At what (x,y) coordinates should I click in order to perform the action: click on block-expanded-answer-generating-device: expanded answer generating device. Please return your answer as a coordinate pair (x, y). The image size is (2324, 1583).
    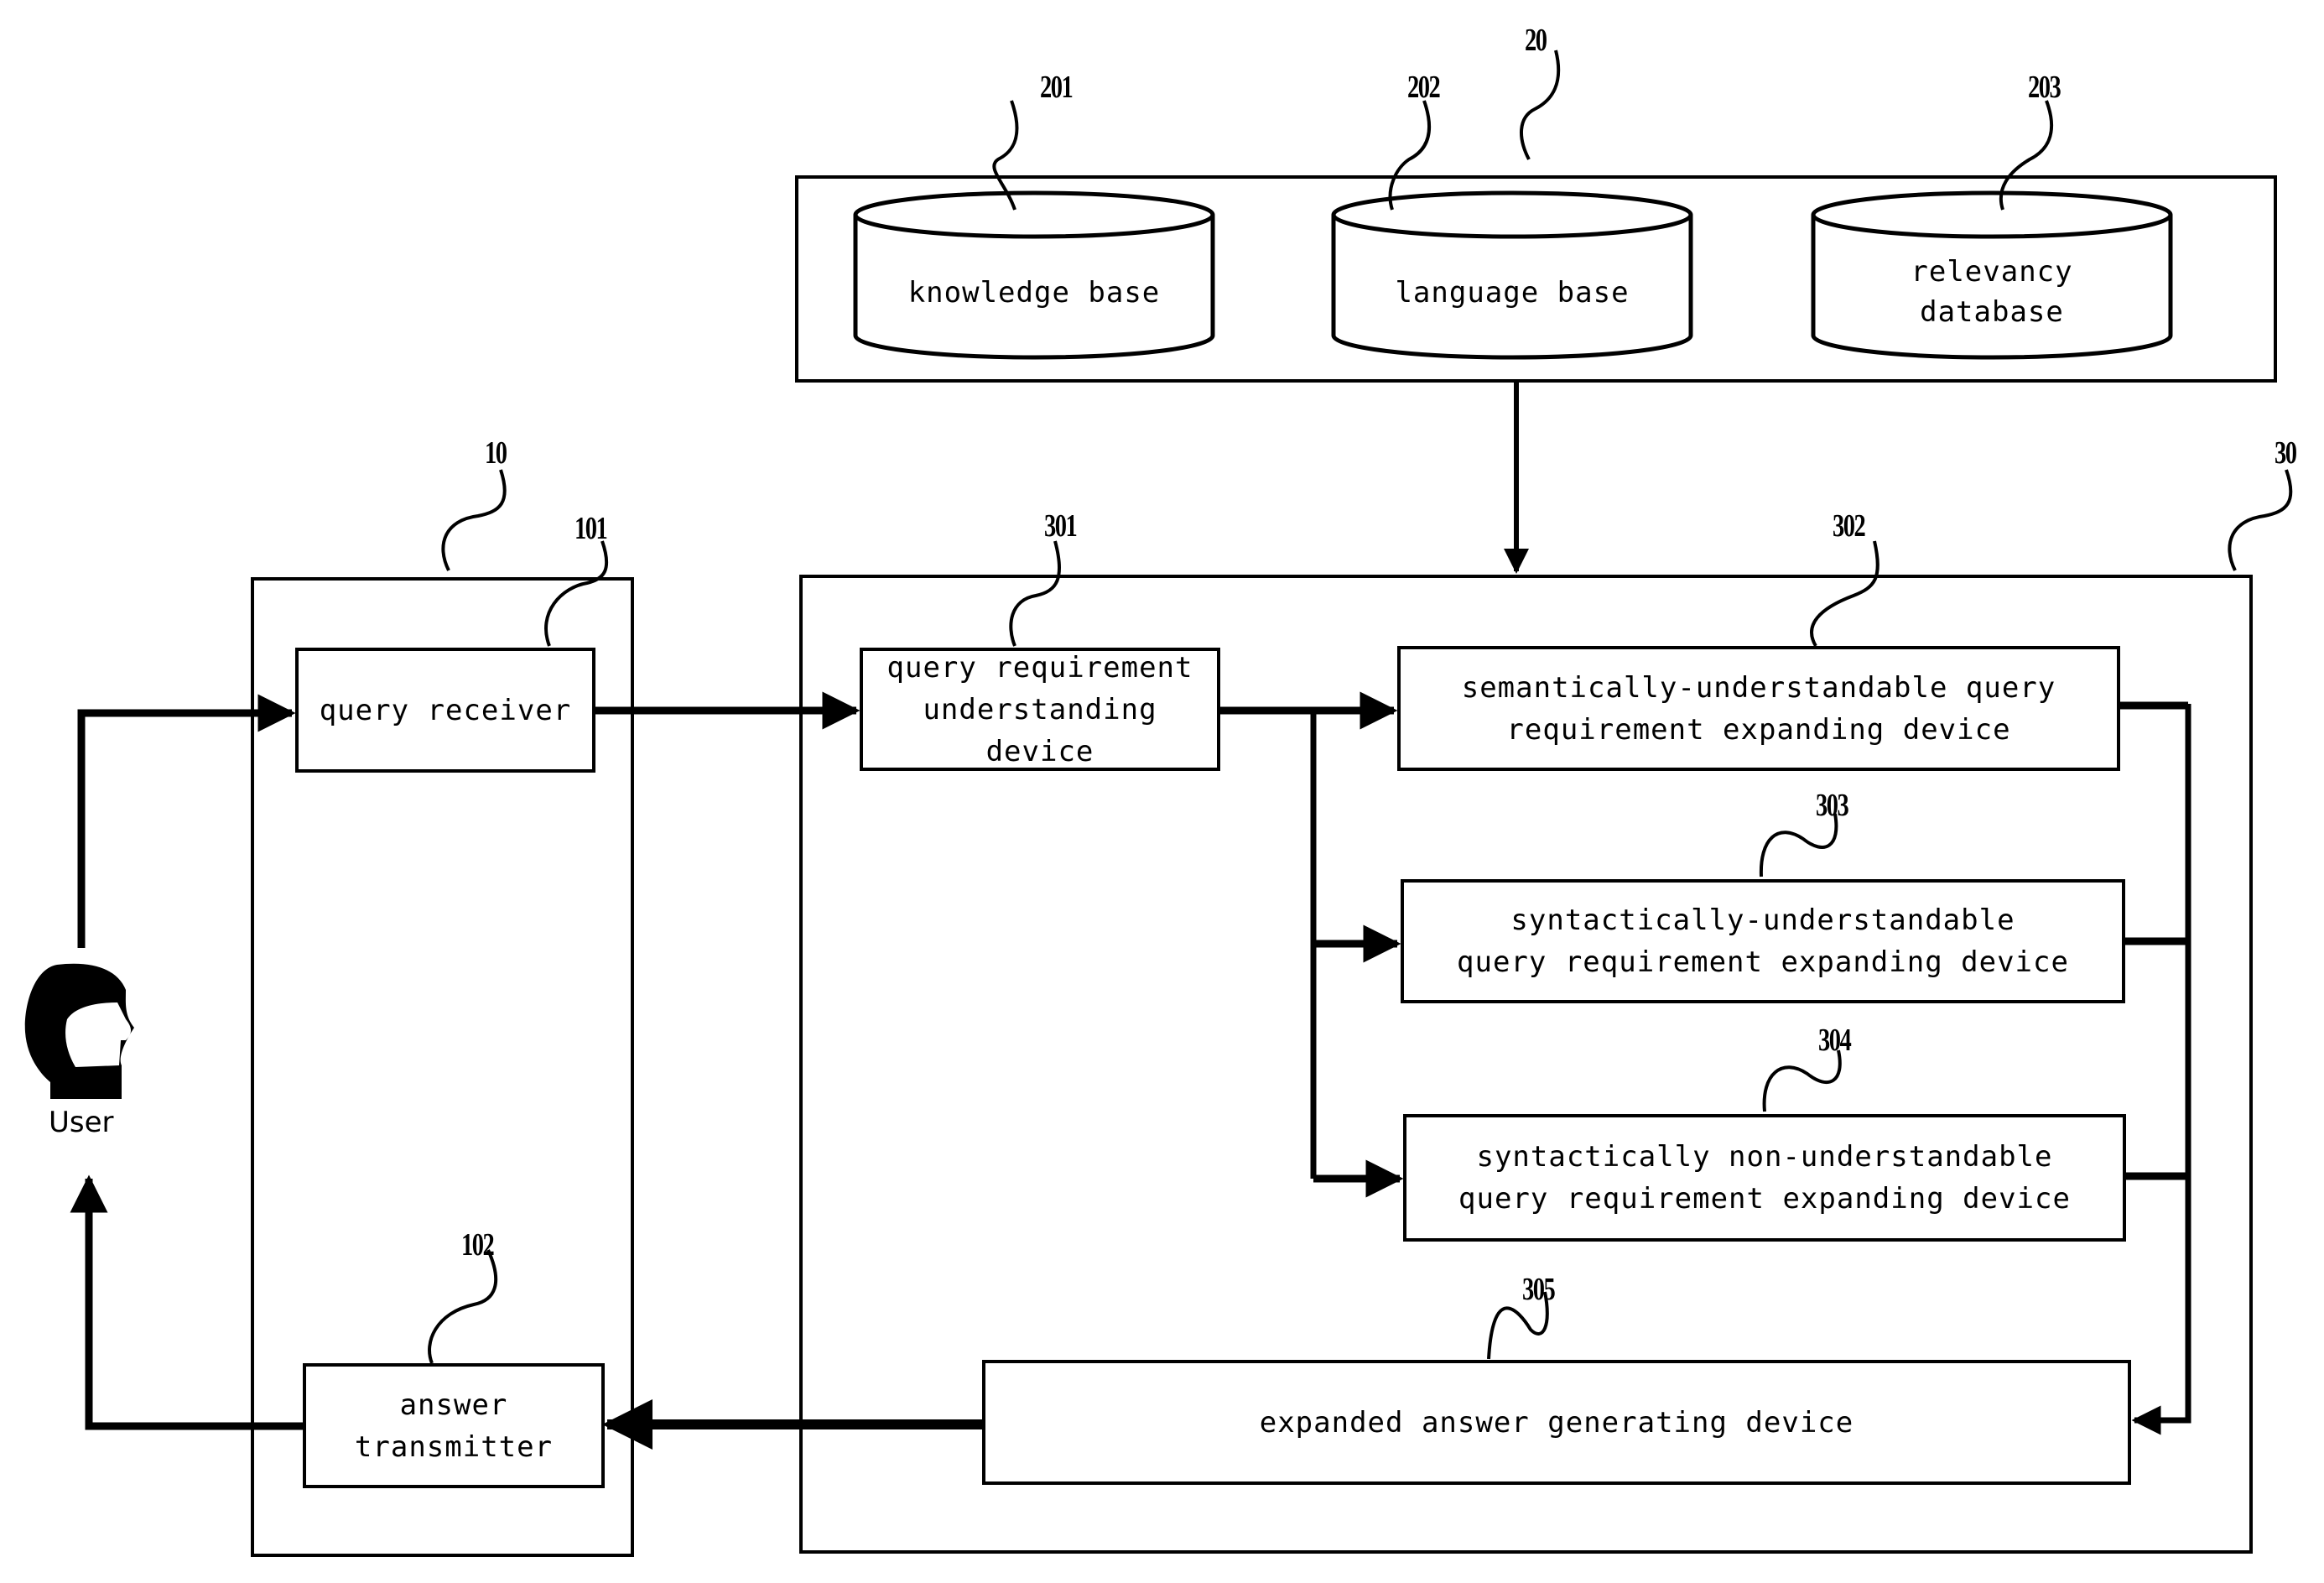
    Looking at the image, I should click on (1556, 1422).